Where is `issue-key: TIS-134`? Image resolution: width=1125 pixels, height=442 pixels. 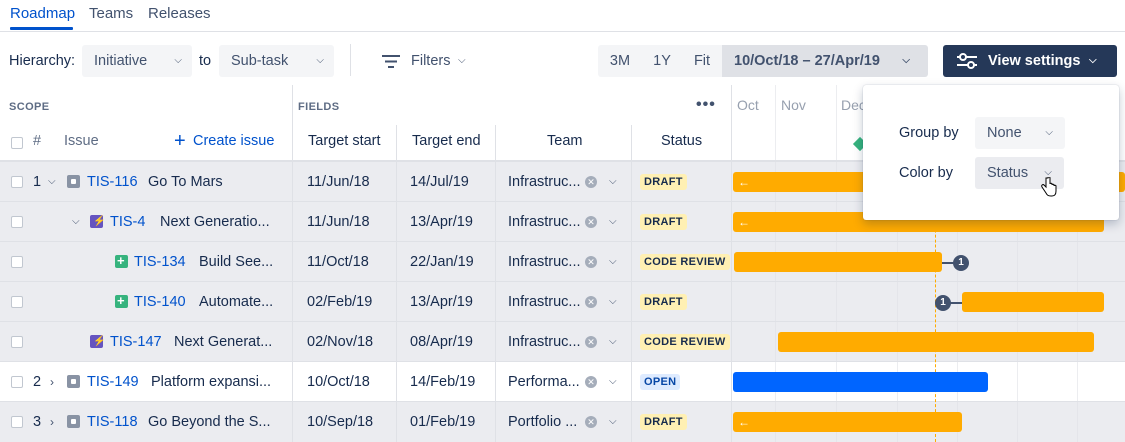
issue-key: TIS-134 is located at coordinates (160, 262).